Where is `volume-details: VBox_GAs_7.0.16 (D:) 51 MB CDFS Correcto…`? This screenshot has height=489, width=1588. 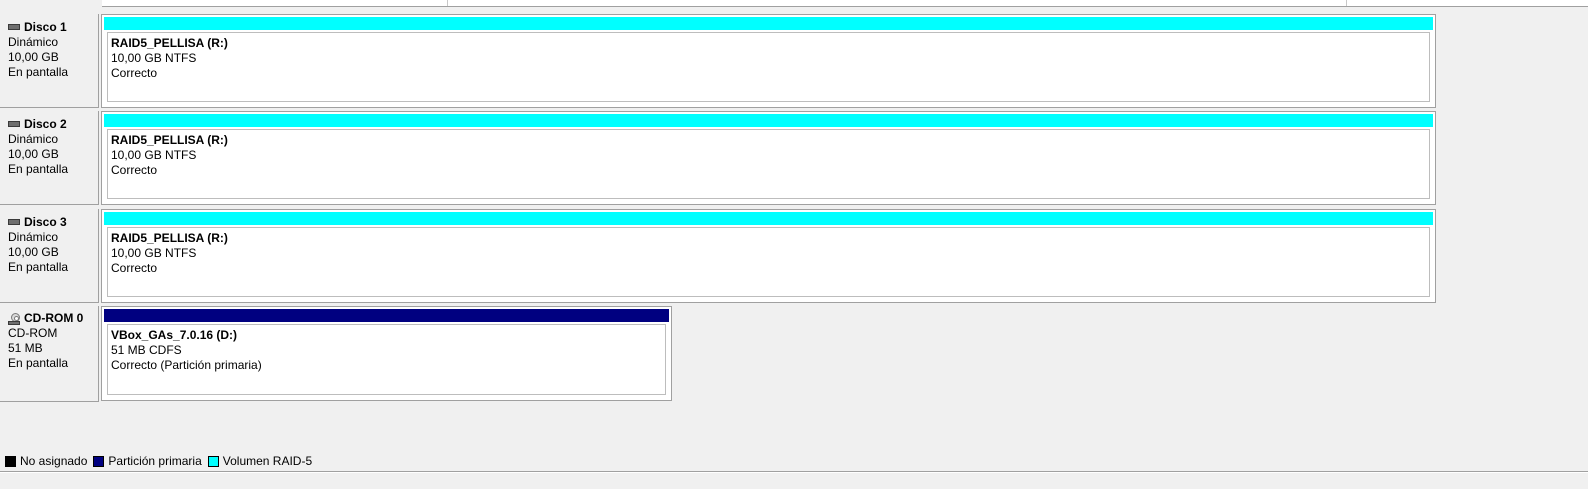
volume-details: VBox_GAs_7.0.16 (D:) 51 MB CDFS Correcto… is located at coordinates (386, 359).